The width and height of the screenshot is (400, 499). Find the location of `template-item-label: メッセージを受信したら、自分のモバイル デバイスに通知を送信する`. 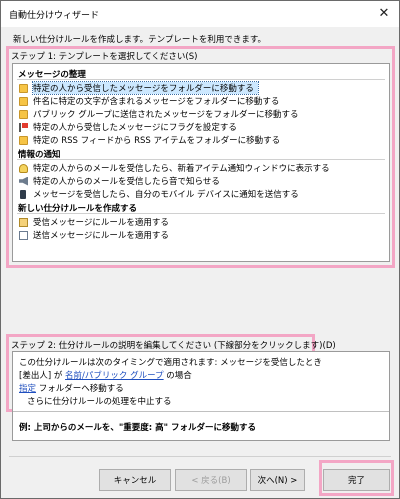

template-item-label: メッセージを受信したら、自分のモバイル デバイスに通知を送信する is located at coordinates (166, 195).